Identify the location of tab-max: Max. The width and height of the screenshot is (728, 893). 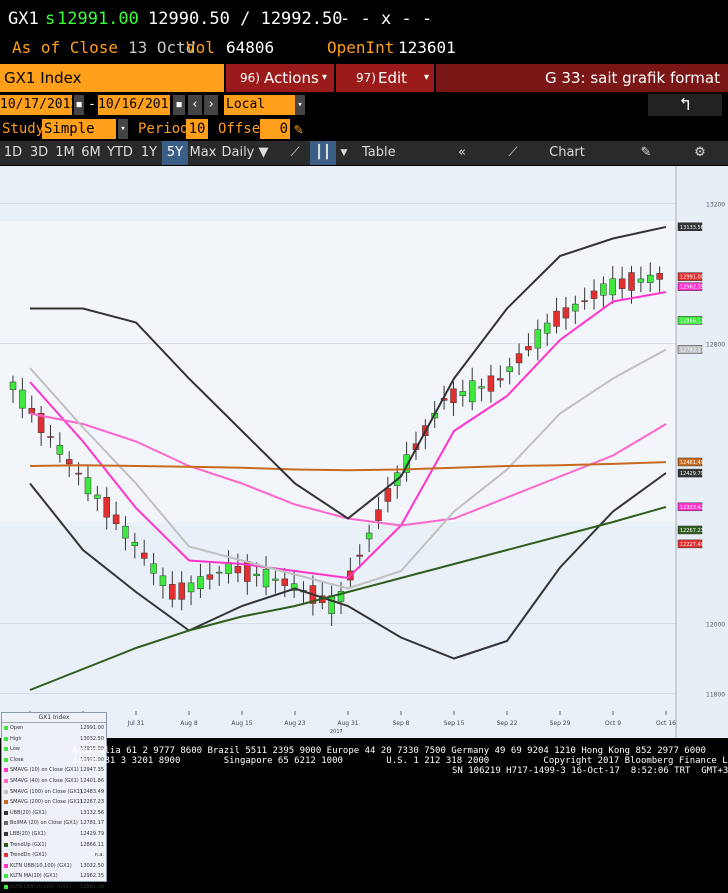
(203, 153).